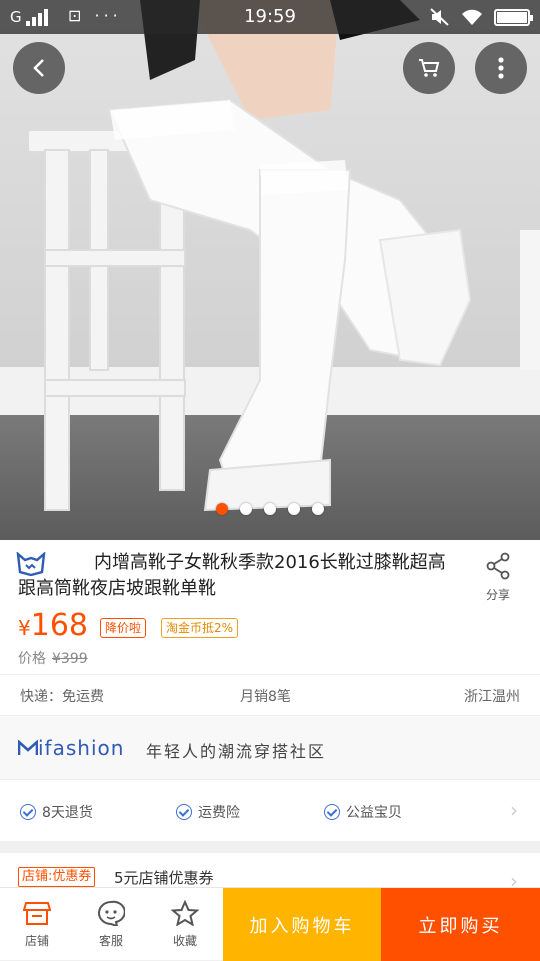  Describe the element at coordinates (185, 913) in the screenshot. I see `star-icon` at that location.